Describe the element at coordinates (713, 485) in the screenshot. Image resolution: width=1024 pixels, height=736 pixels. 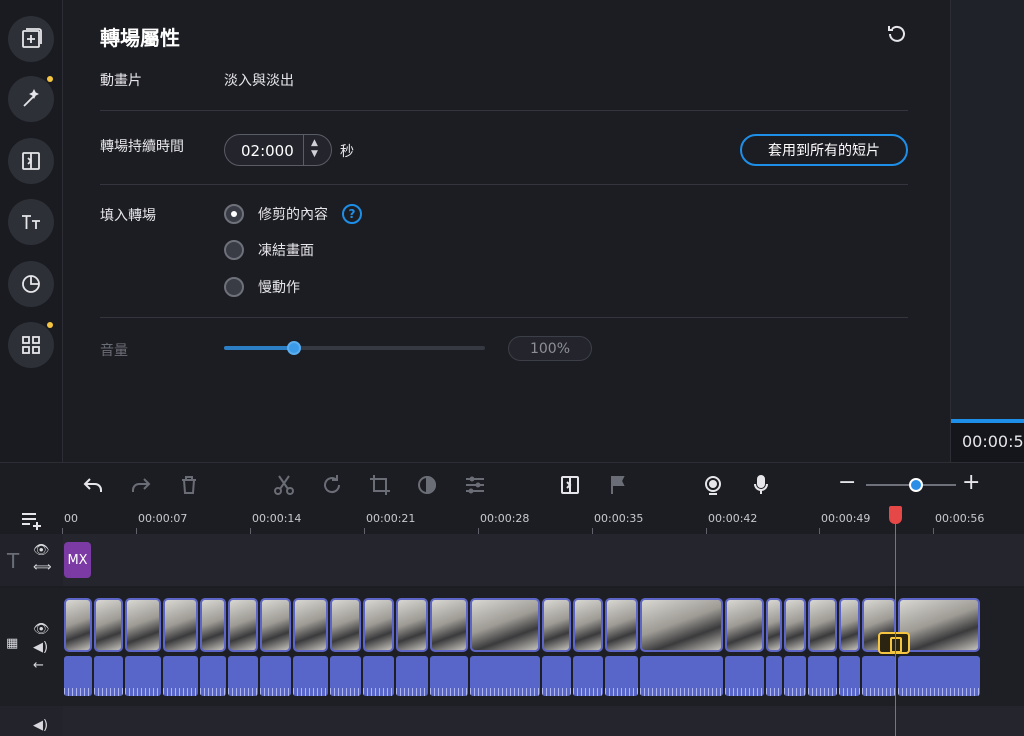
I see `webcam-icon` at that location.